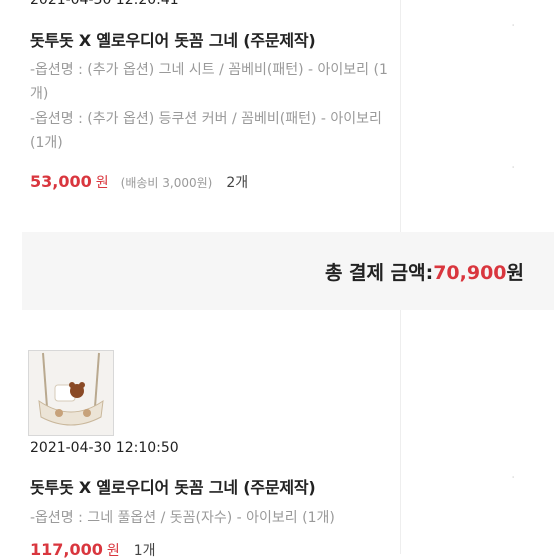 The image size is (554, 560). I want to click on order-timestamp: 2021-04-30 12:20:41, so click(104, 4).